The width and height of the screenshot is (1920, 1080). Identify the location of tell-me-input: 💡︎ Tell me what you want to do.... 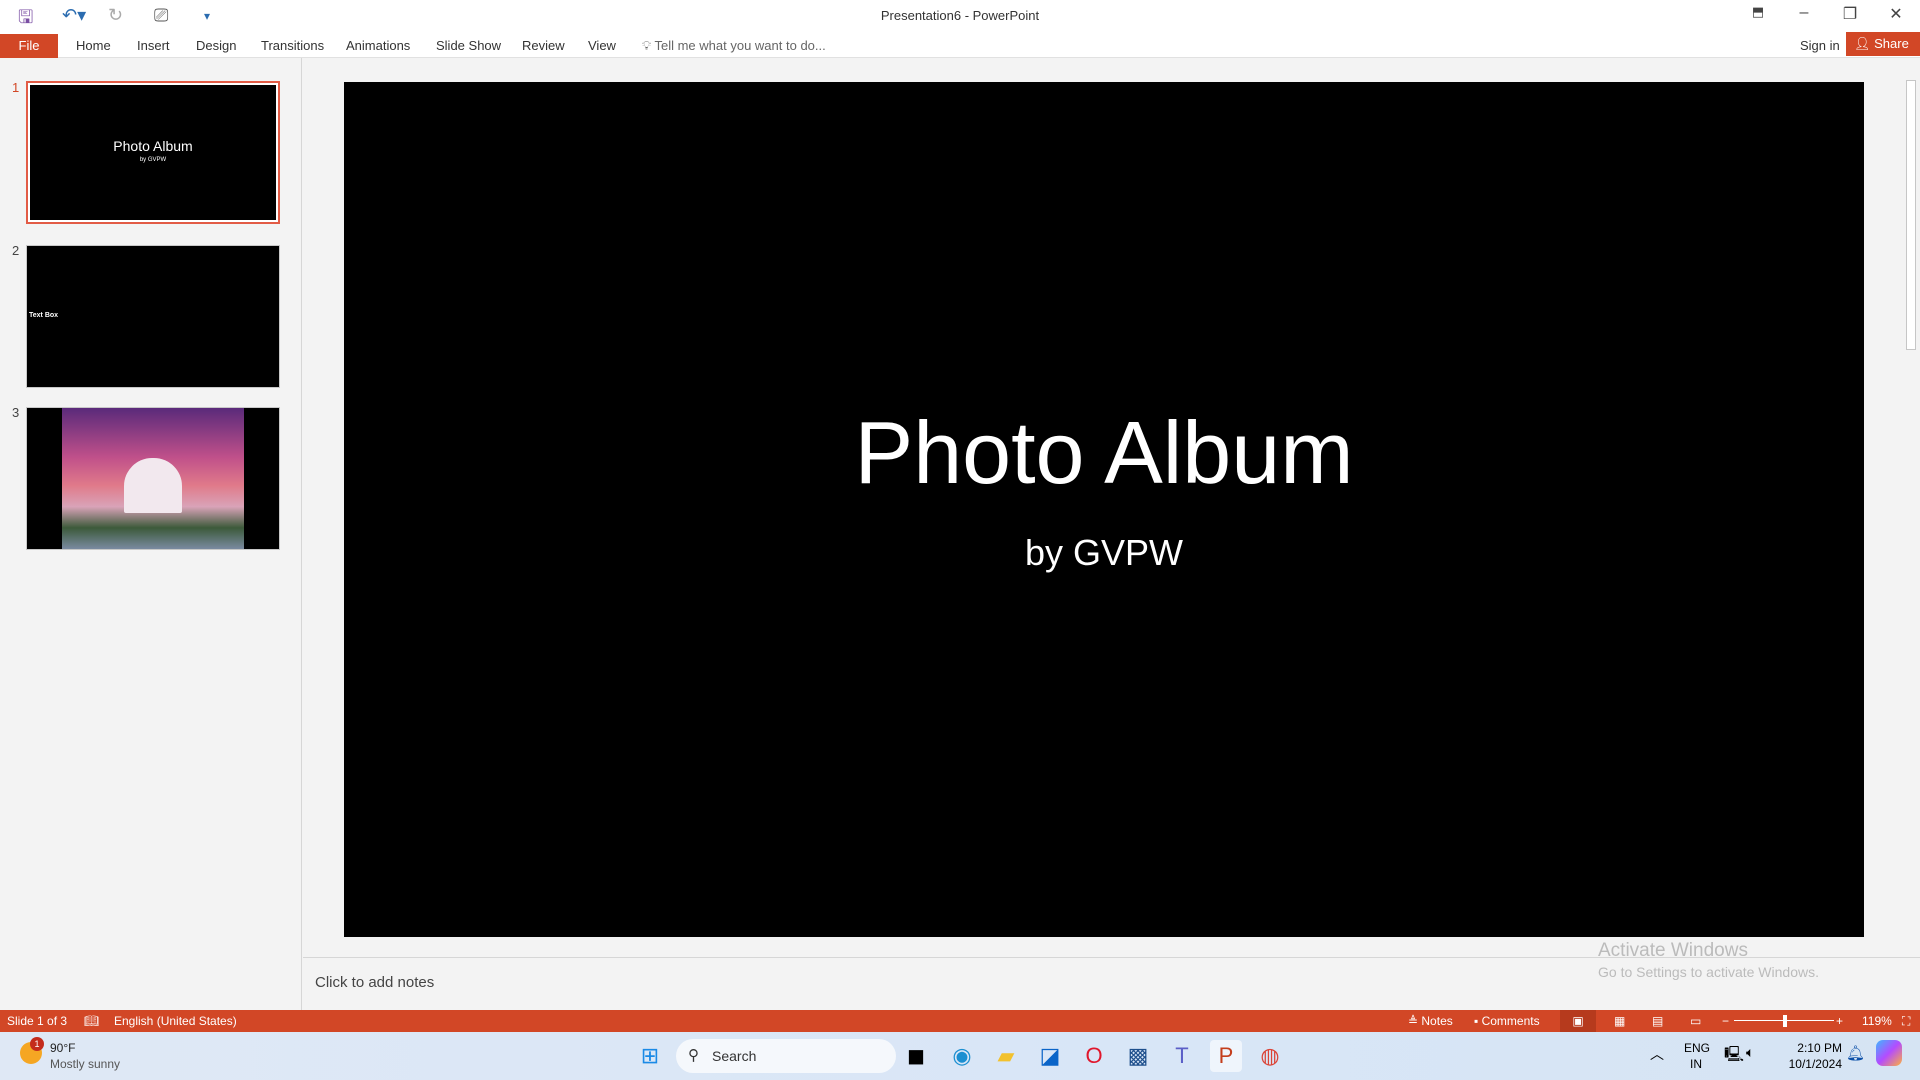
(734, 46).